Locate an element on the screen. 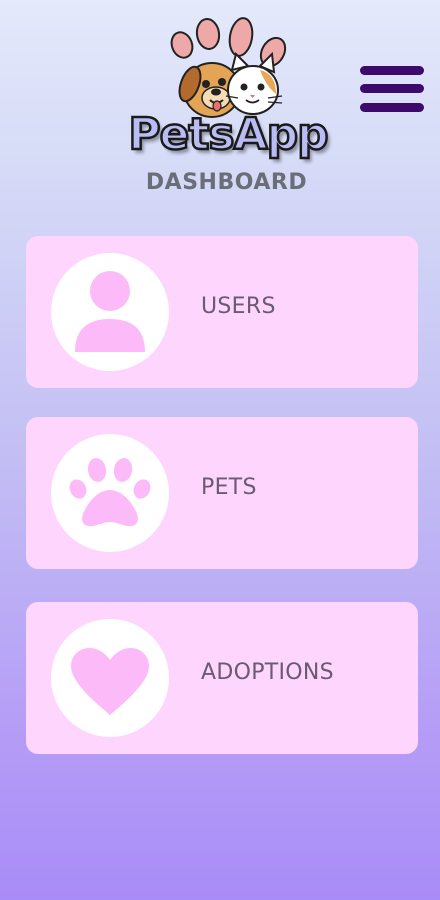 Image resolution: width=440 pixels, height=900 pixels. adoptions-icon-circle is located at coordinates (110, 678).